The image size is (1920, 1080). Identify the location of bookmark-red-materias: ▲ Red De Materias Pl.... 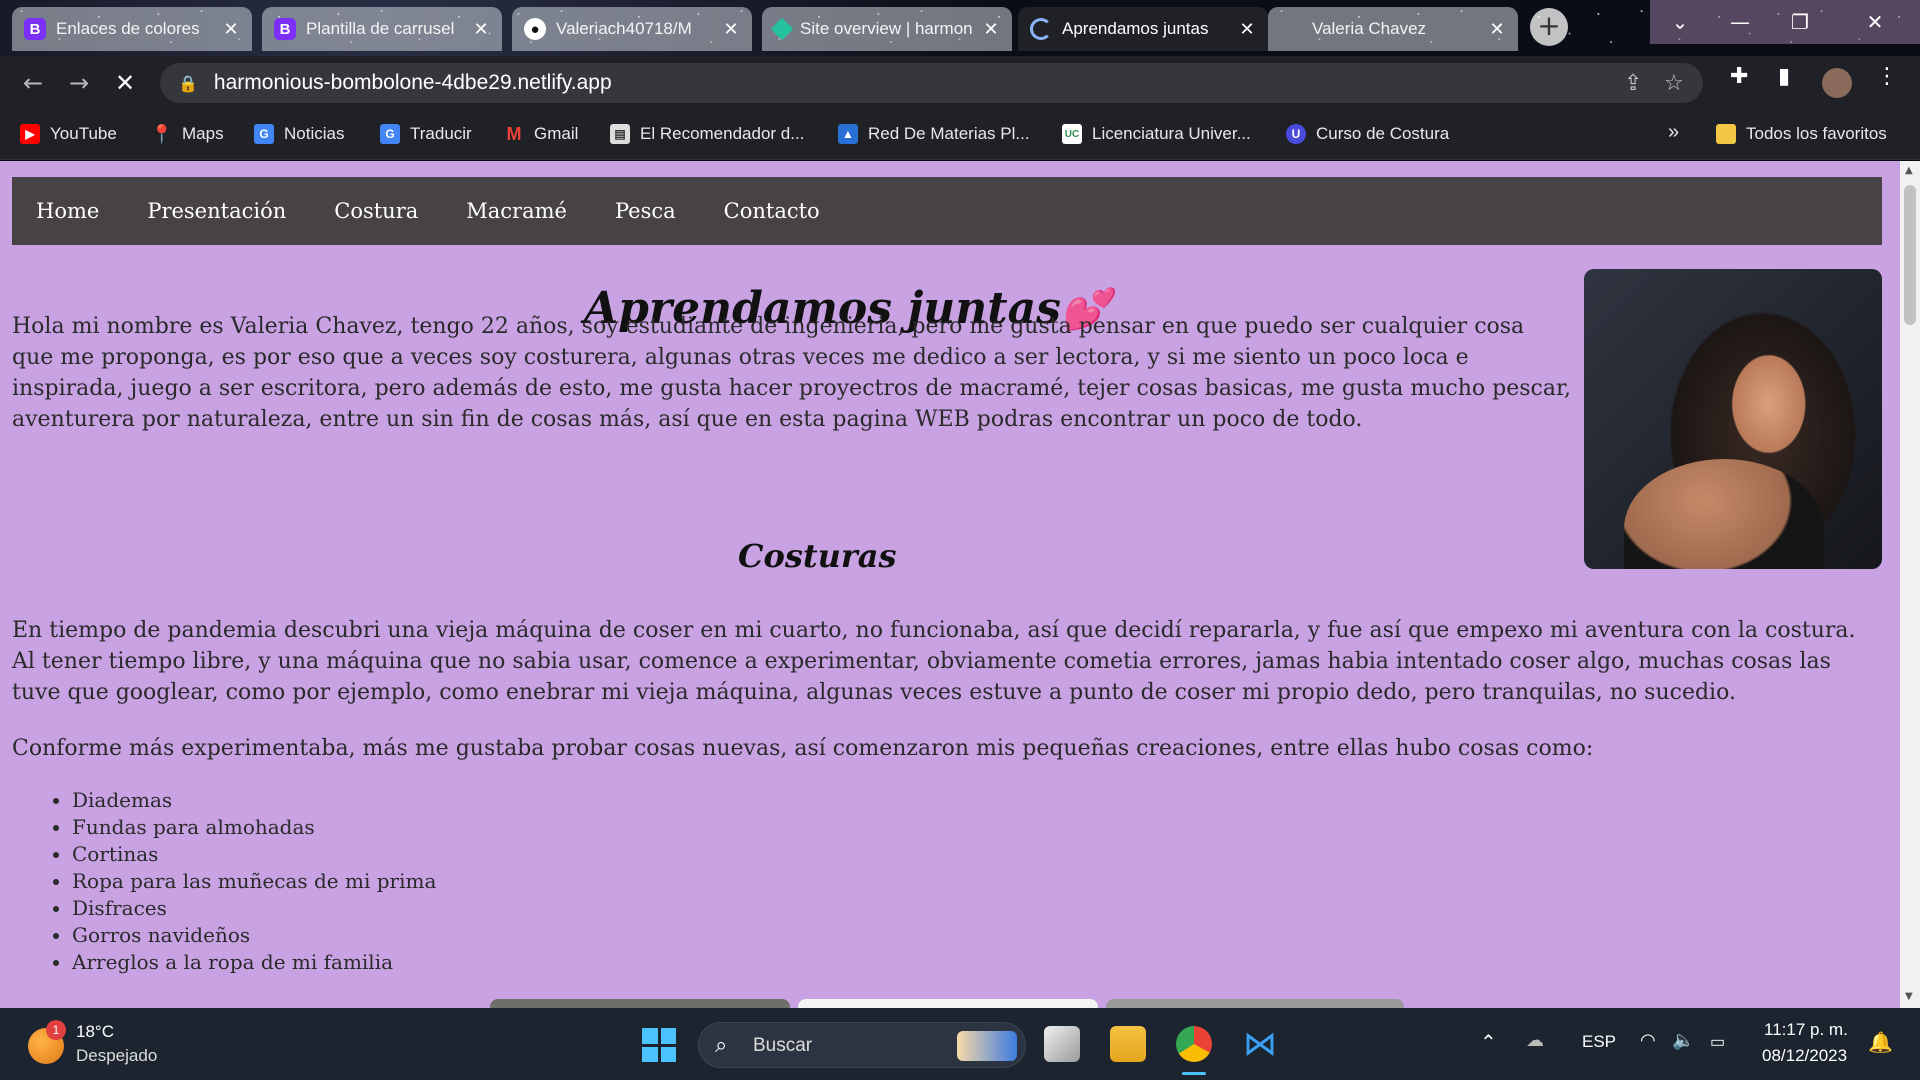
(934, 134).